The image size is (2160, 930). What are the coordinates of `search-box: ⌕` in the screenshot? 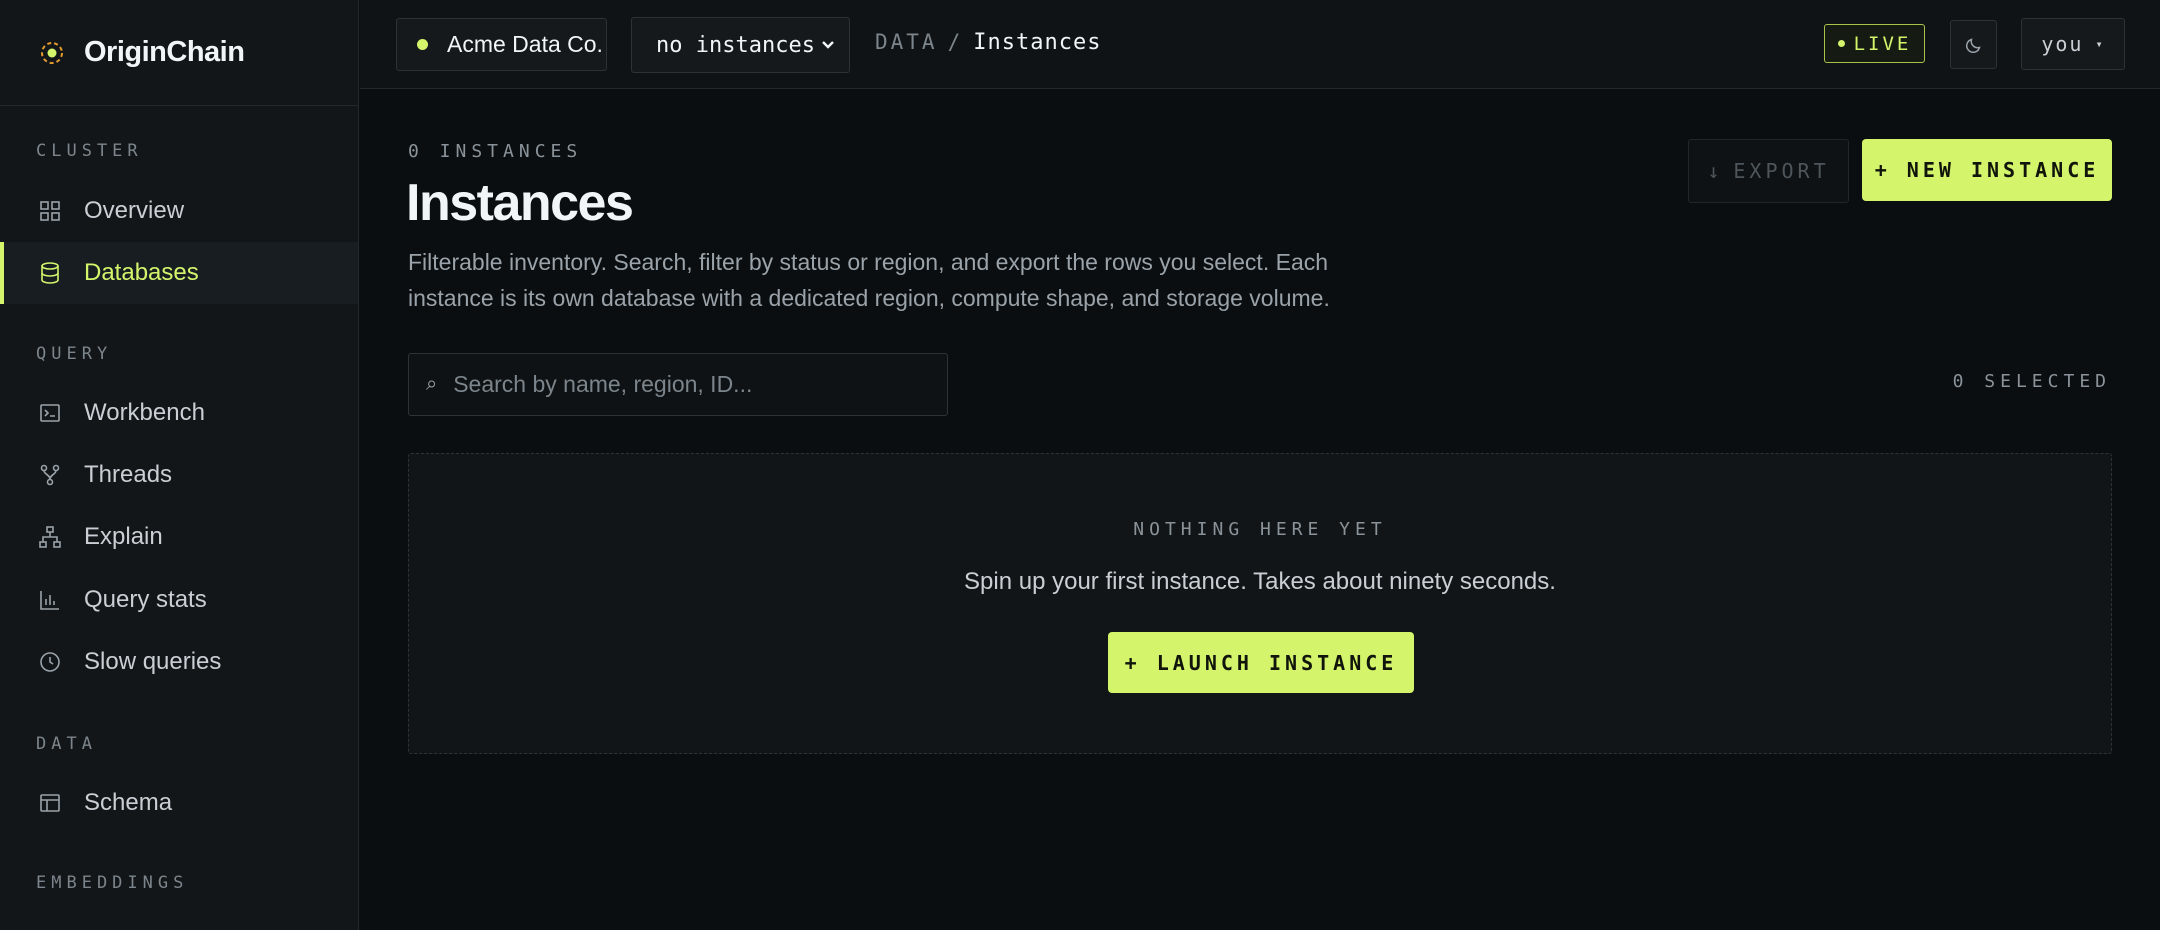 It's located at (678, 384).